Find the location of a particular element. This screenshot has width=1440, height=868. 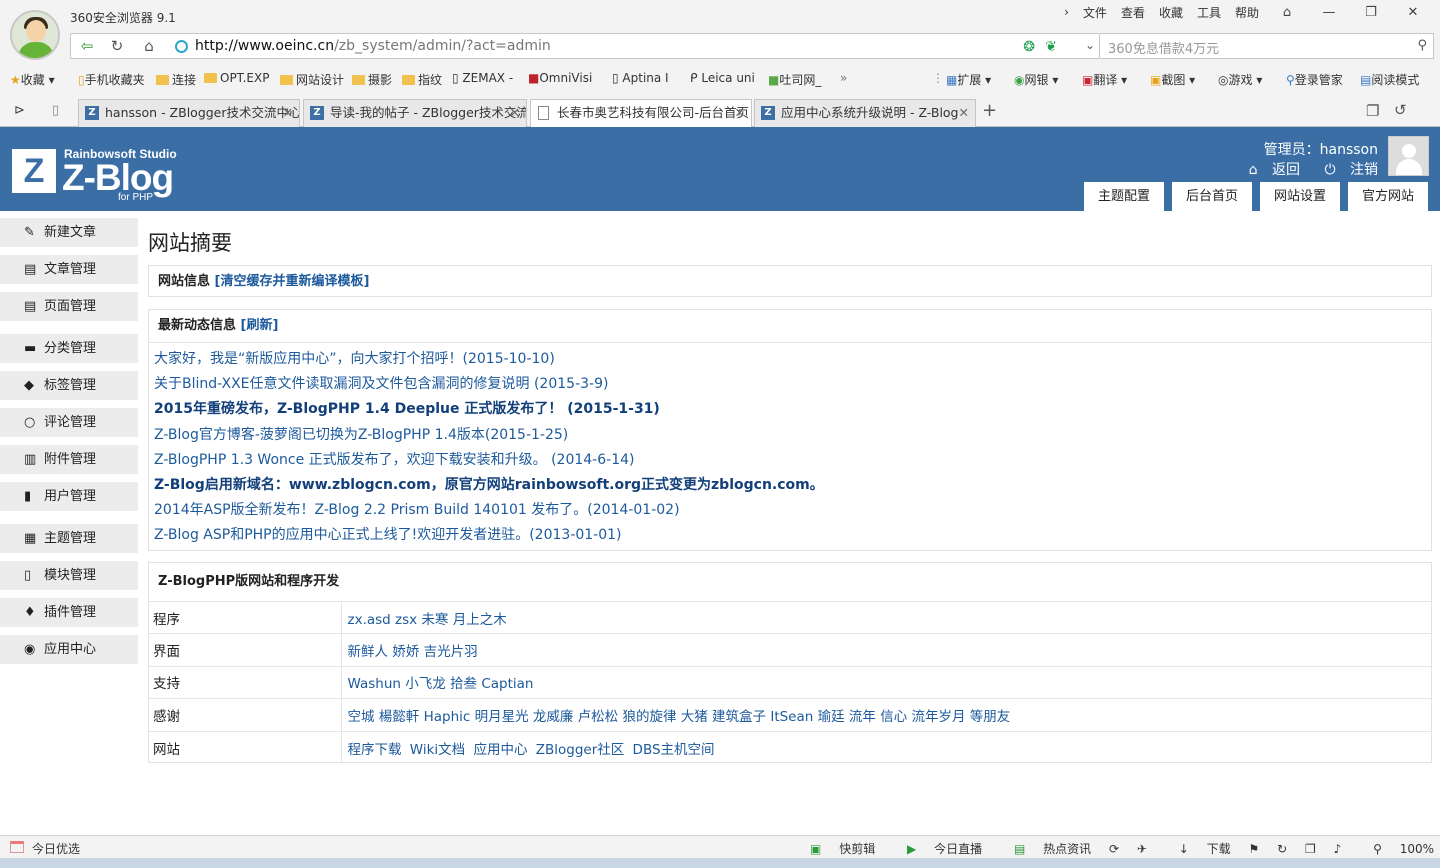

sidebar-item-app-center: ◉ 应用中心 is located at coordinates (69, 649).